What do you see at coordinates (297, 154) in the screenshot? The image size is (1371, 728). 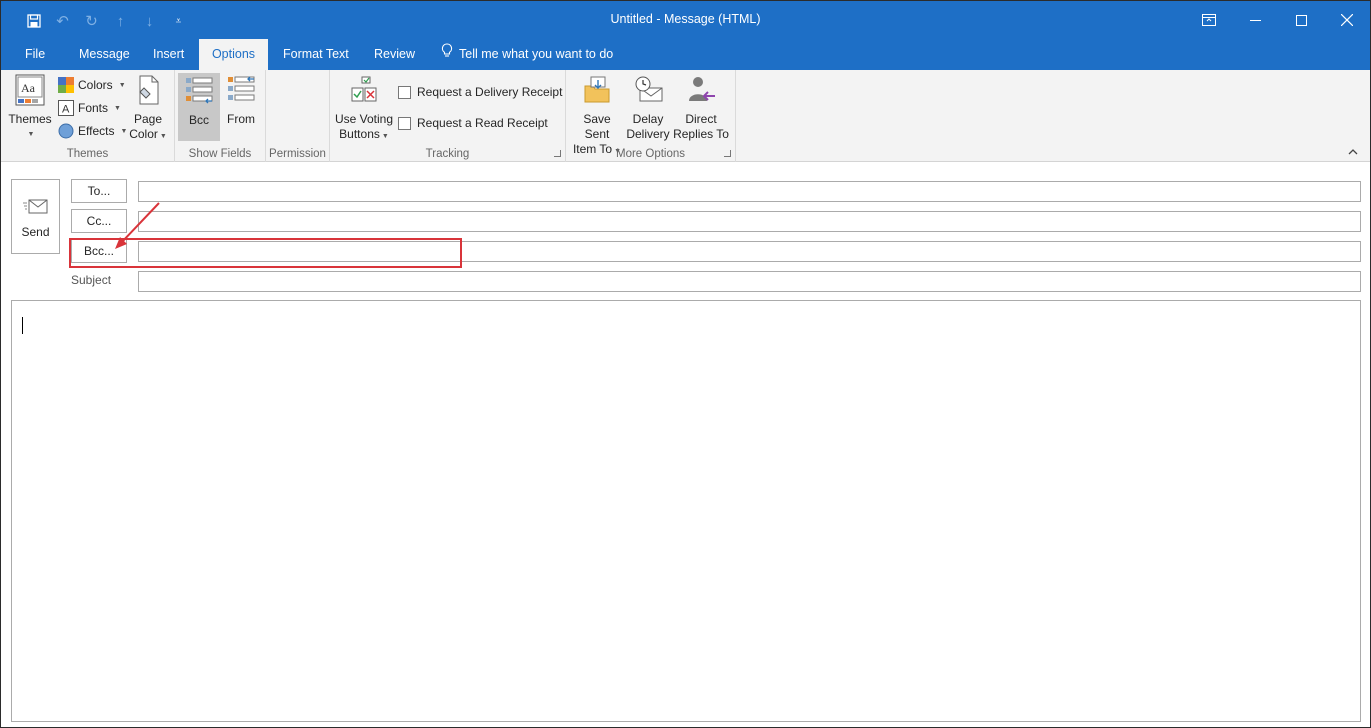 I see `permission-group-label: Permission` at bounding box center [297, 154].